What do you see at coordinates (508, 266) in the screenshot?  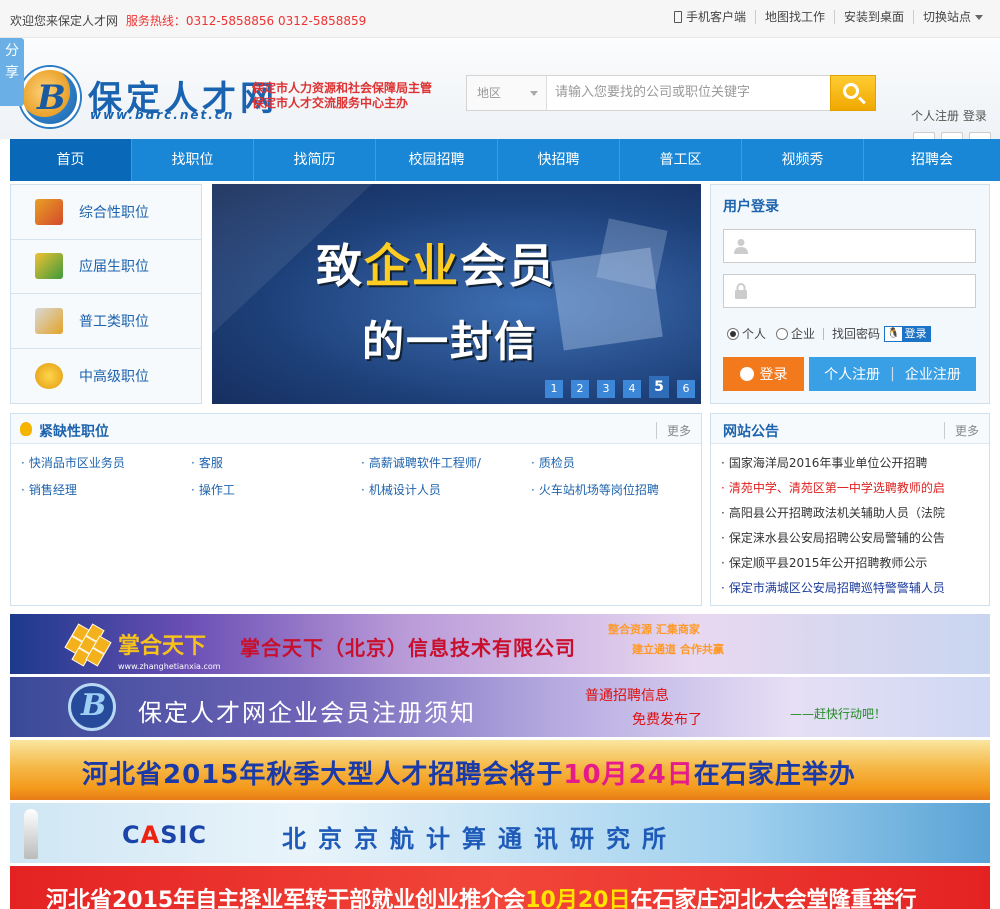 I see `banner-line1-post: 会员` at bounding box center [508, 266].